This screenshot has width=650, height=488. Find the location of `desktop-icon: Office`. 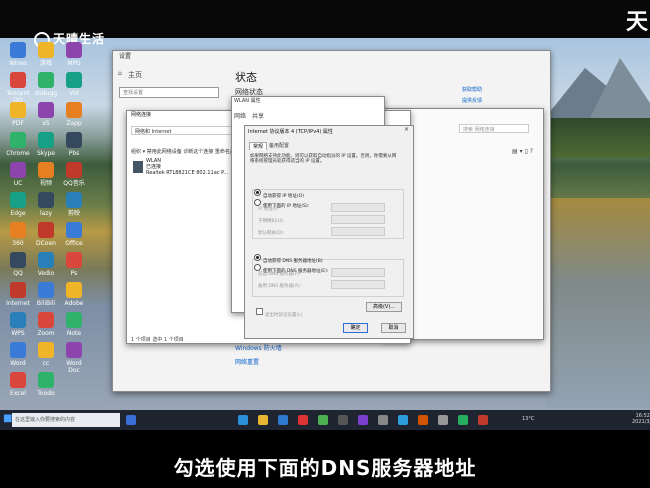

desktop-icon: Office is located at coordinates (74, 234).